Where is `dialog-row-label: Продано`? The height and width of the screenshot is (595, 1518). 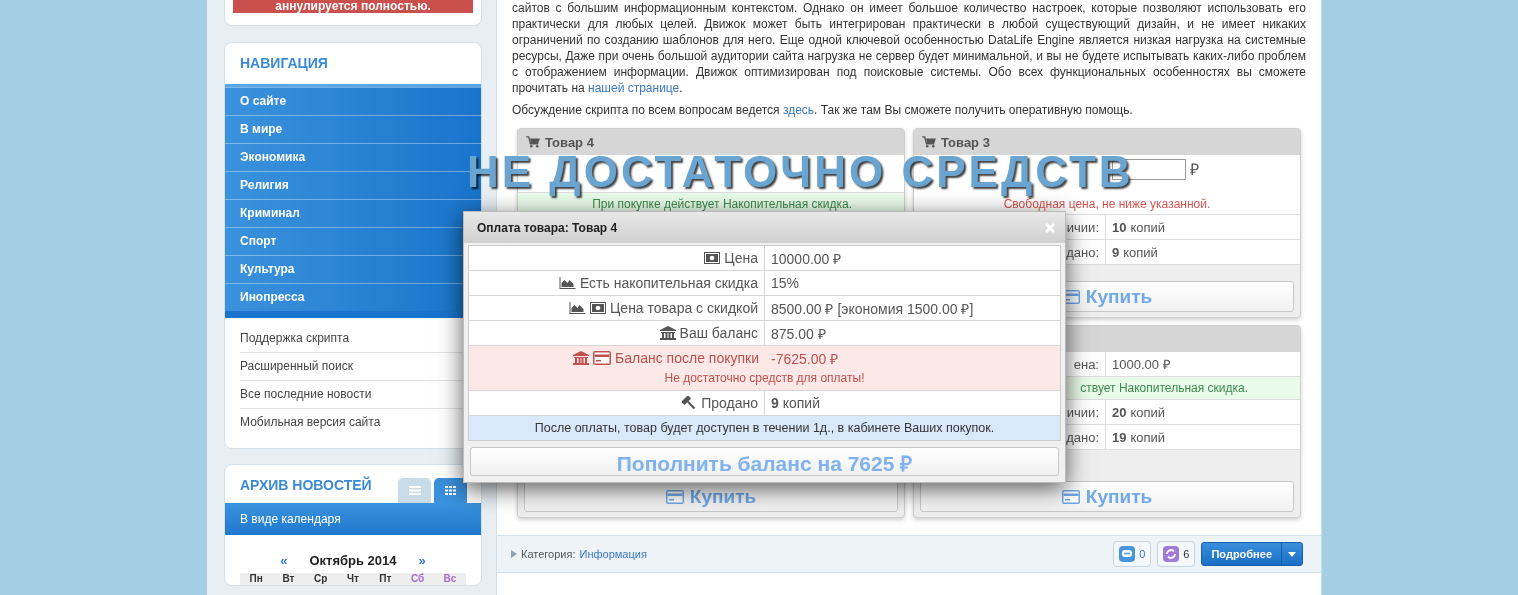
dialog-row-label: Продано is located at coordinates (617, 403).